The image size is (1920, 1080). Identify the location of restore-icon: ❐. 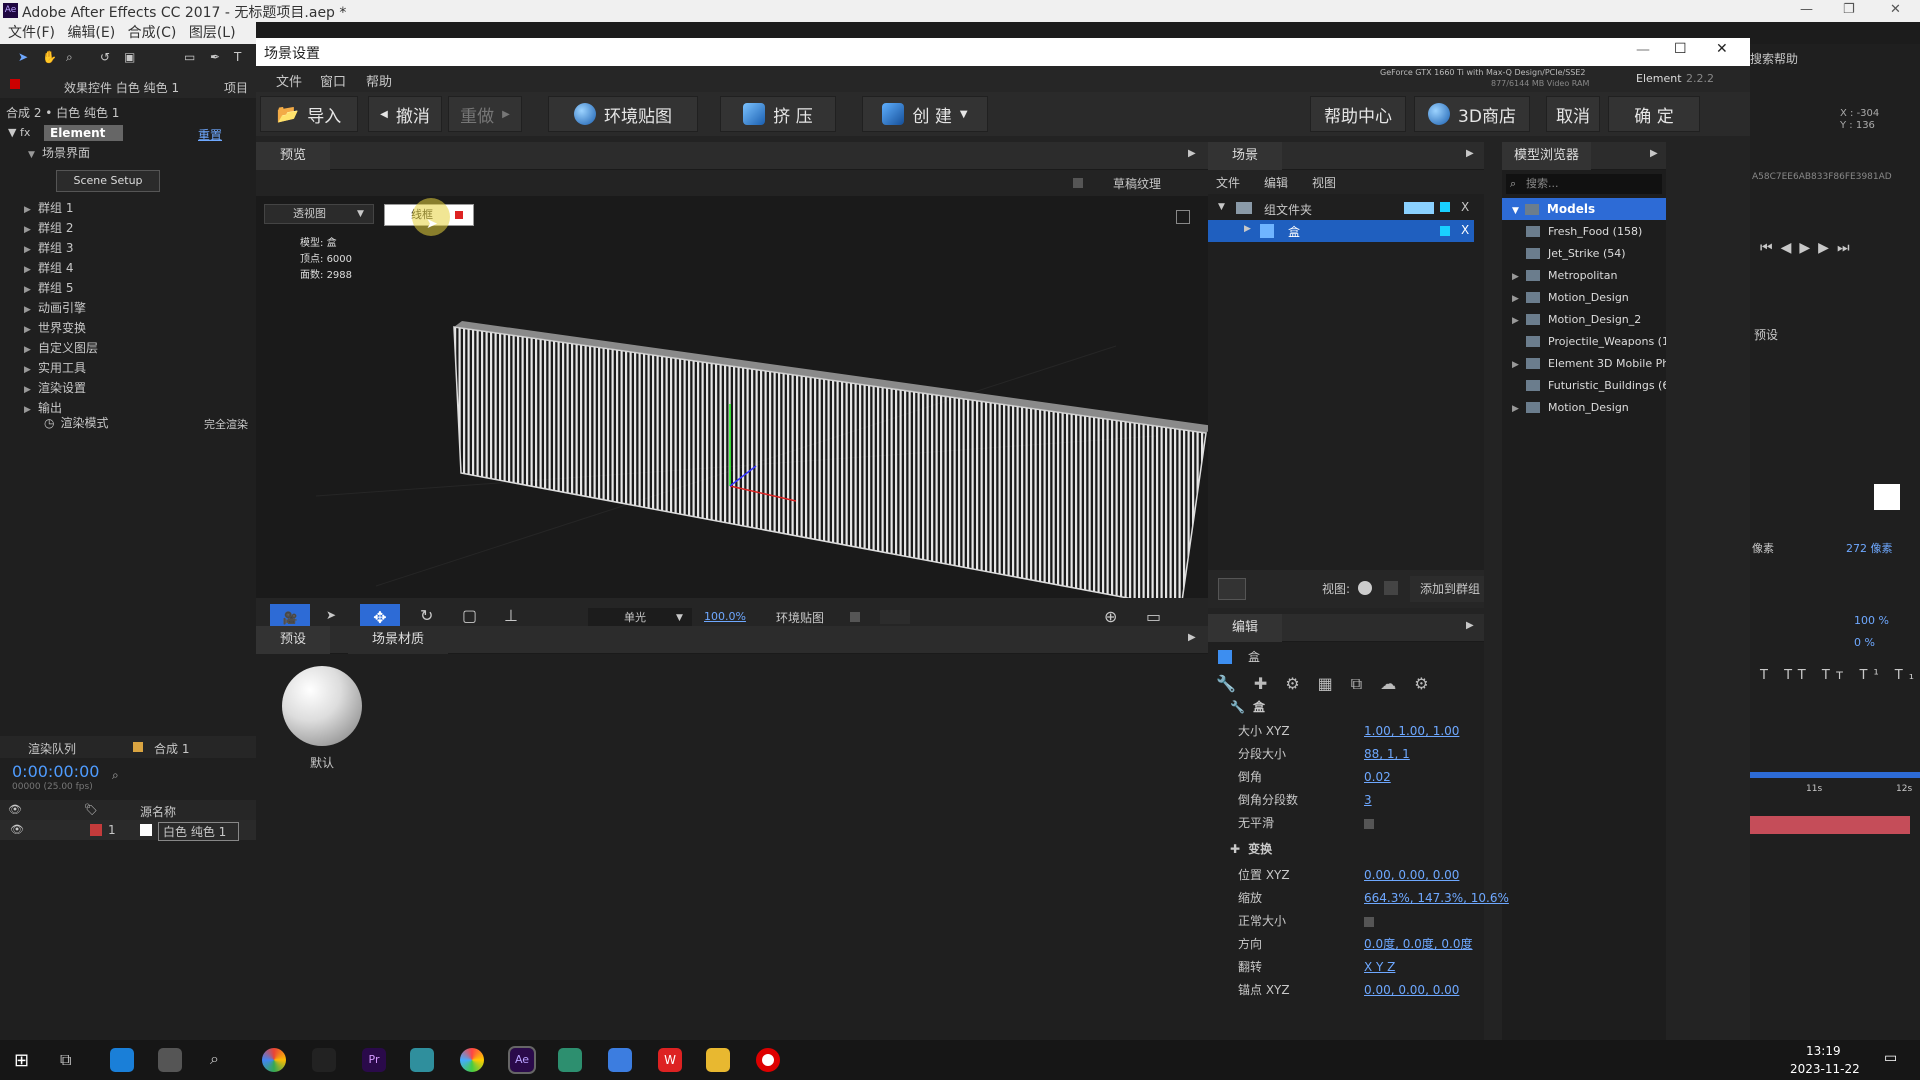
(1849, 9).